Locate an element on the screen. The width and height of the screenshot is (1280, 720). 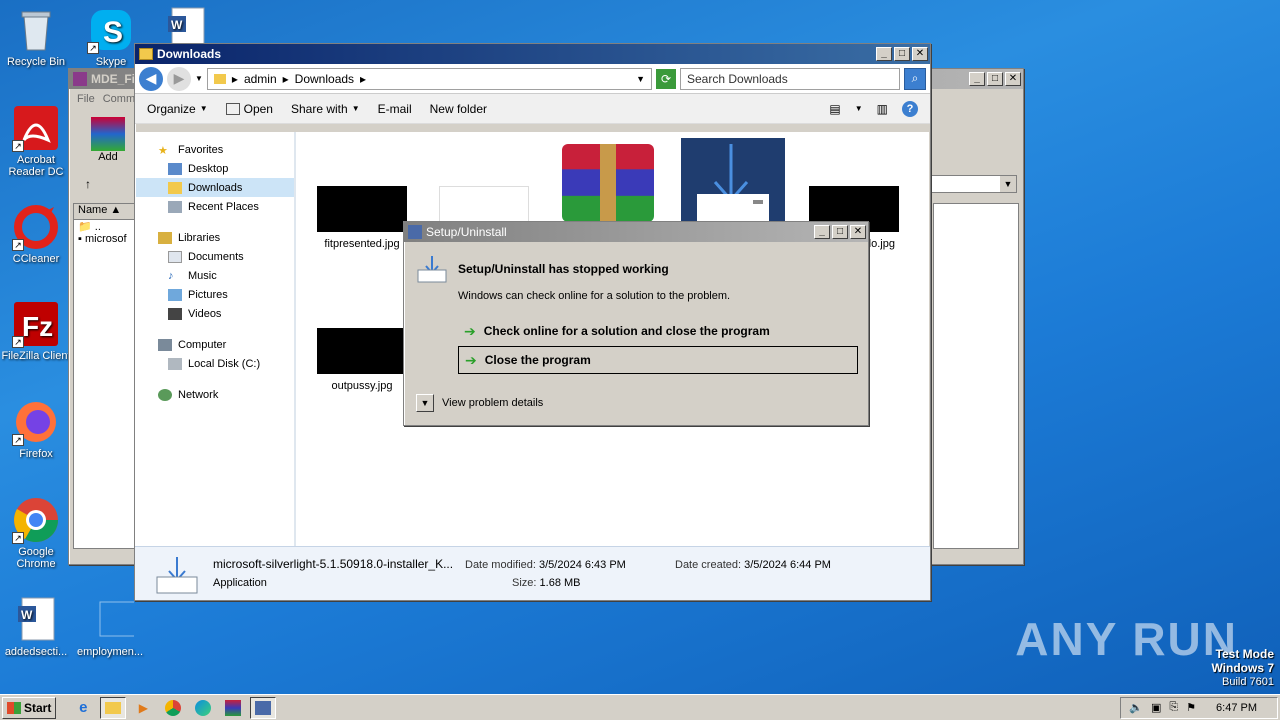
back-button: ◀ is located at coordinates (151, 78).